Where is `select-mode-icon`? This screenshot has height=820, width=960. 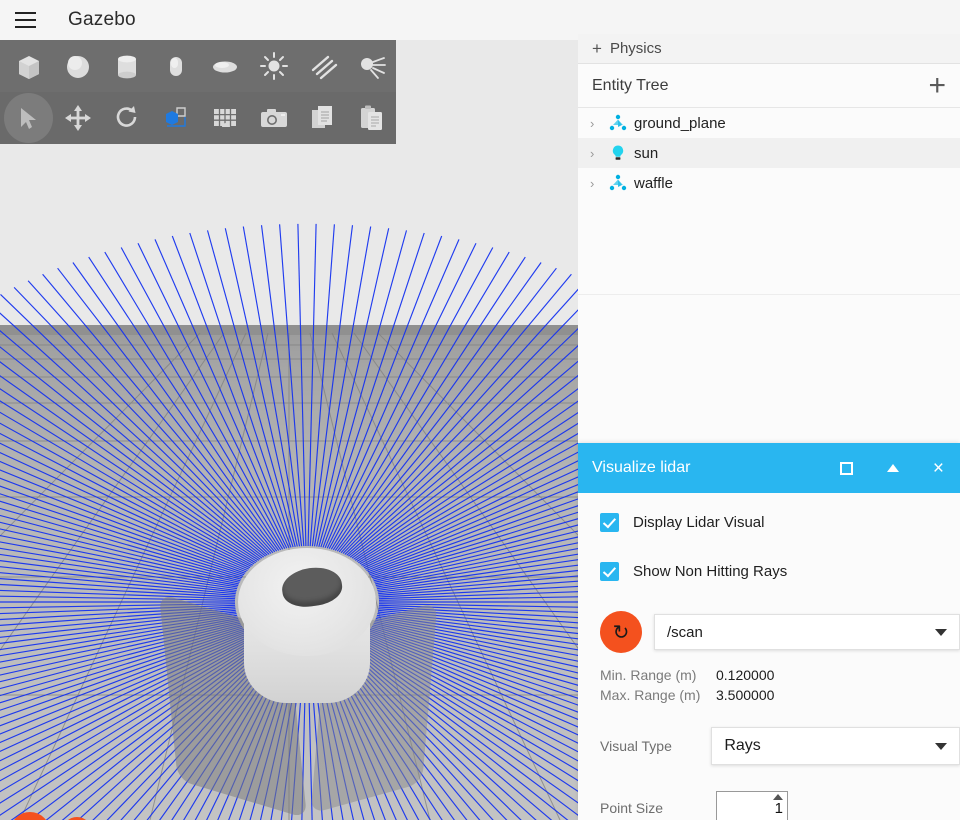
select-mode-icon is located at coordinates (28, 118).